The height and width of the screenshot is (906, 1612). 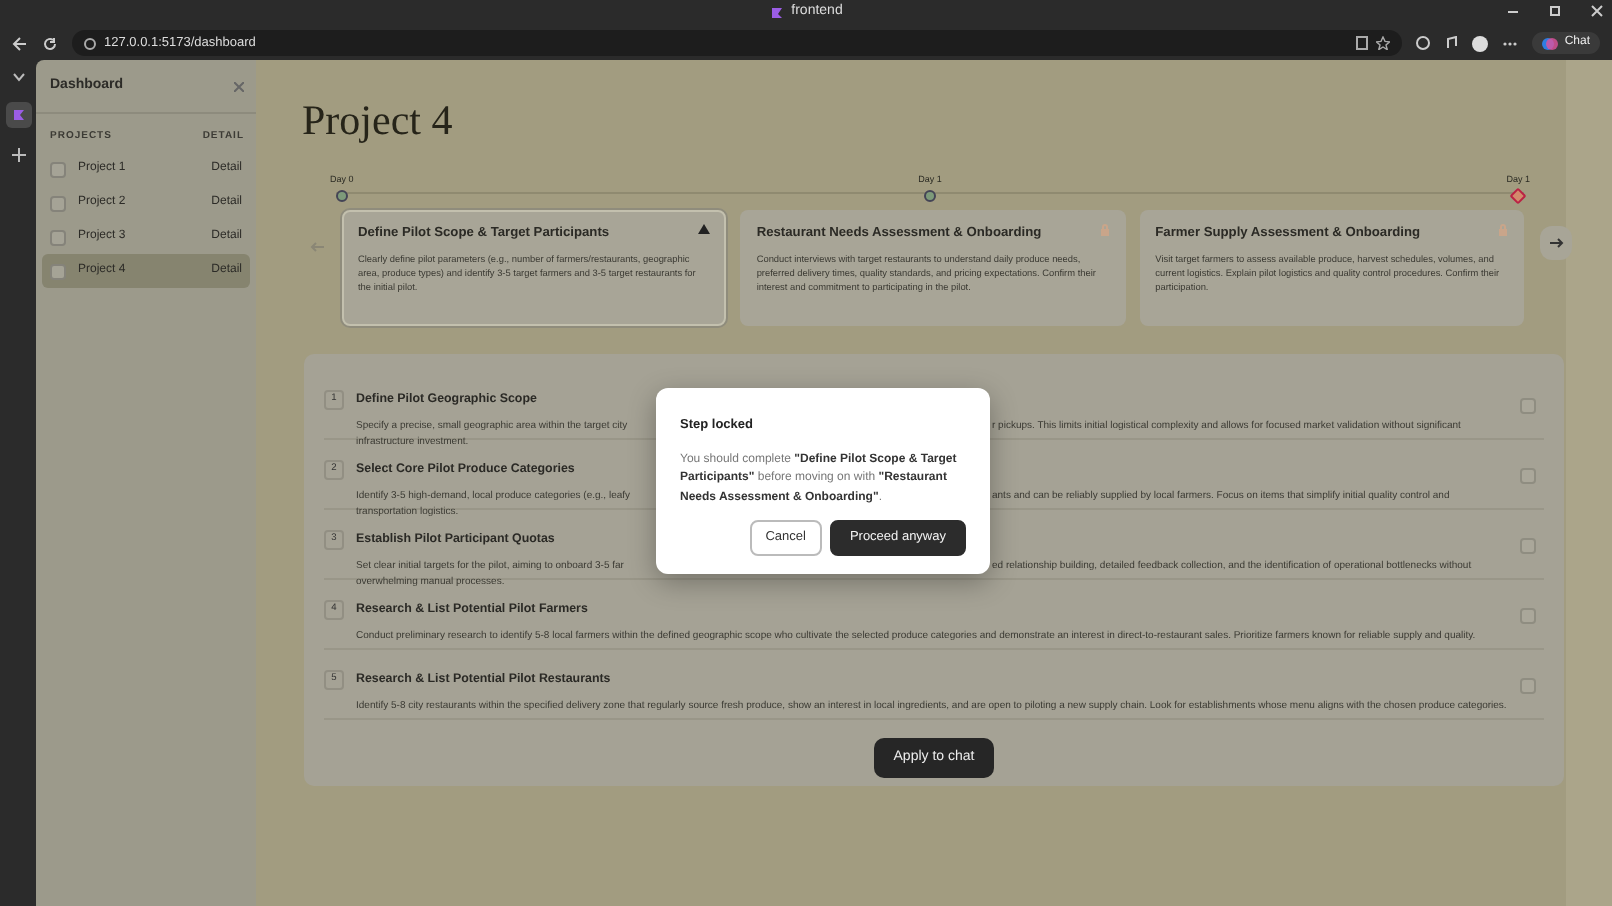 What do you see at coordinates (18, 155) in the screenshot?
I see `plus-icon` at bounding box center [18, 155].